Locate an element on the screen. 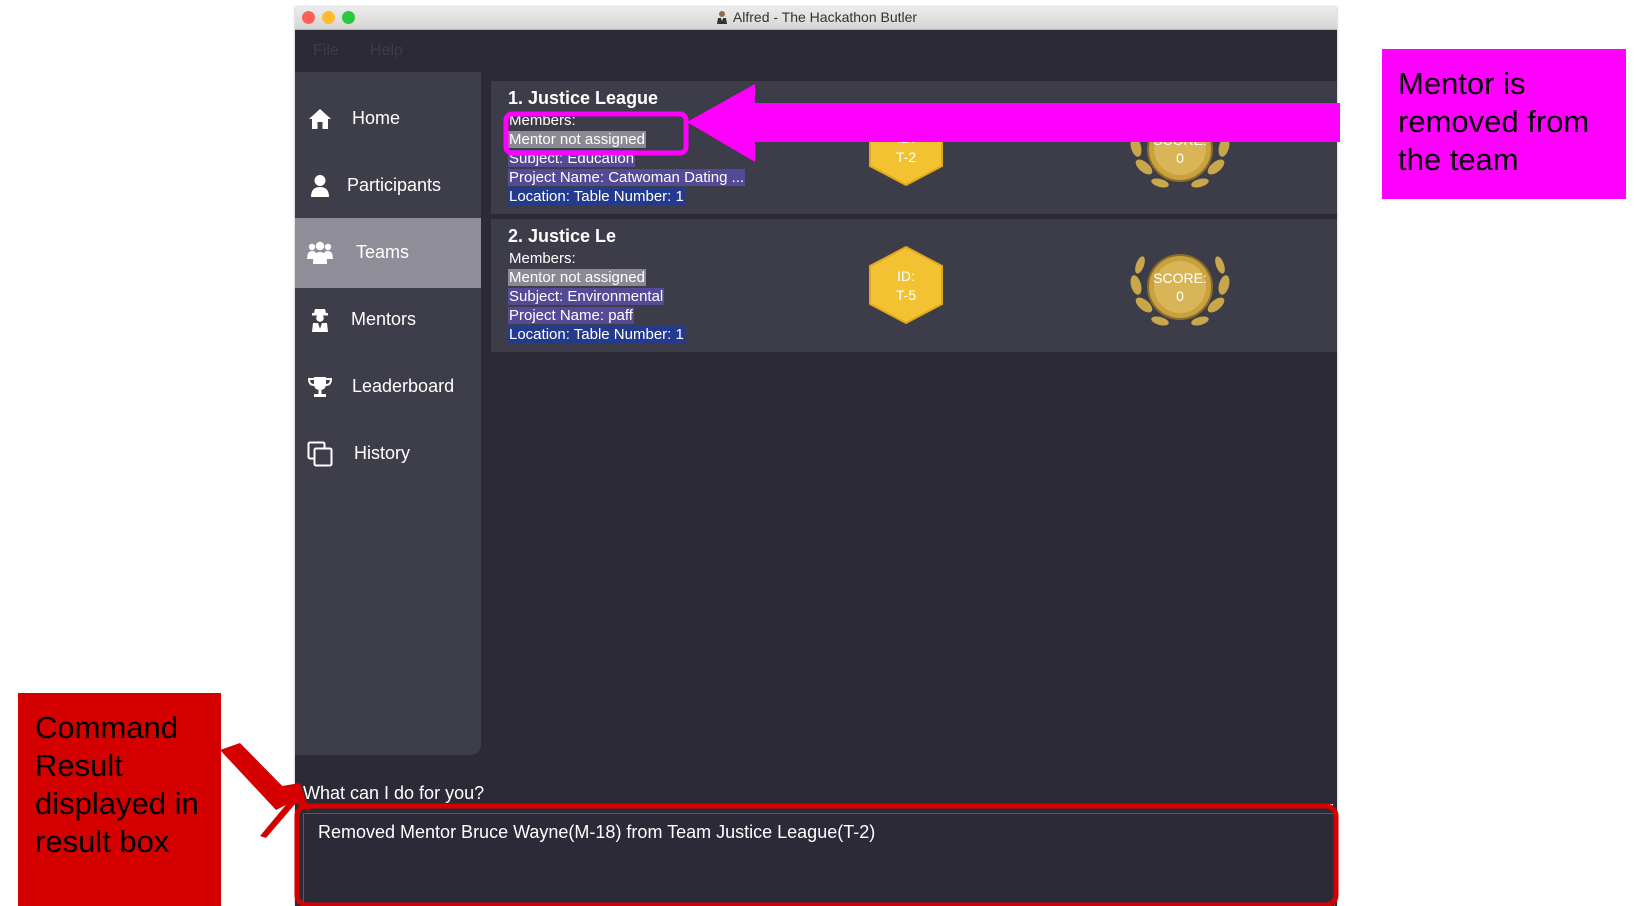 The height and width of the screenshot is (906, 1636). command-result-callout: Command Result displayed in result box is located at coordinates (119, 799).